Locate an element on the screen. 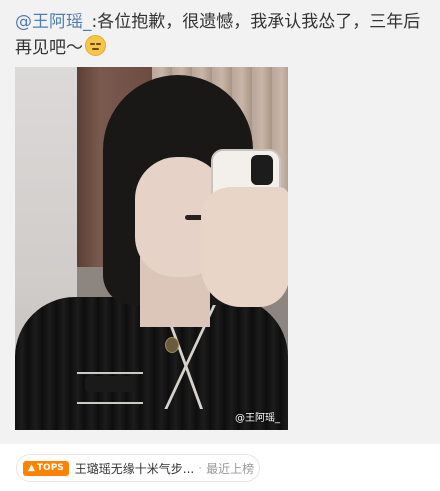 The width and height of the screenshot is (440, 491). user-mention-link: @王阿瑶_ is located at coordinates (53, 22).